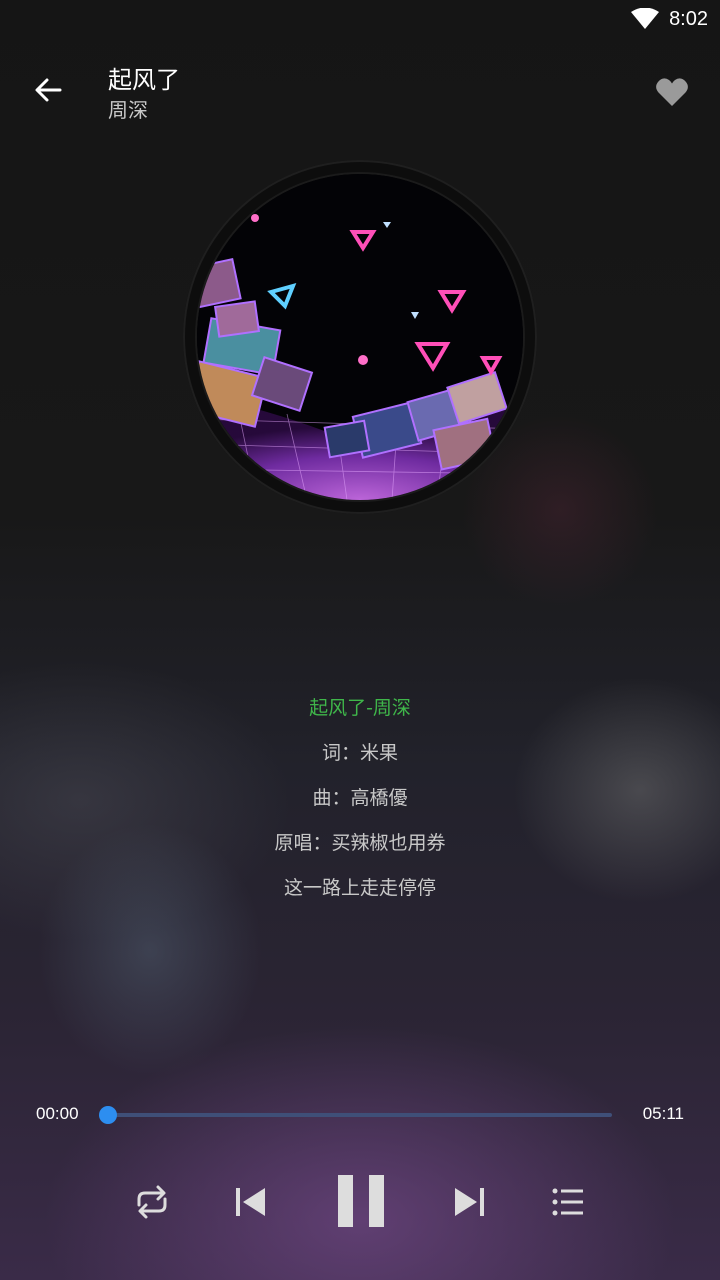 The image size is (720, 1280). I want to click on skip-next-icon, so click(469, 1202).